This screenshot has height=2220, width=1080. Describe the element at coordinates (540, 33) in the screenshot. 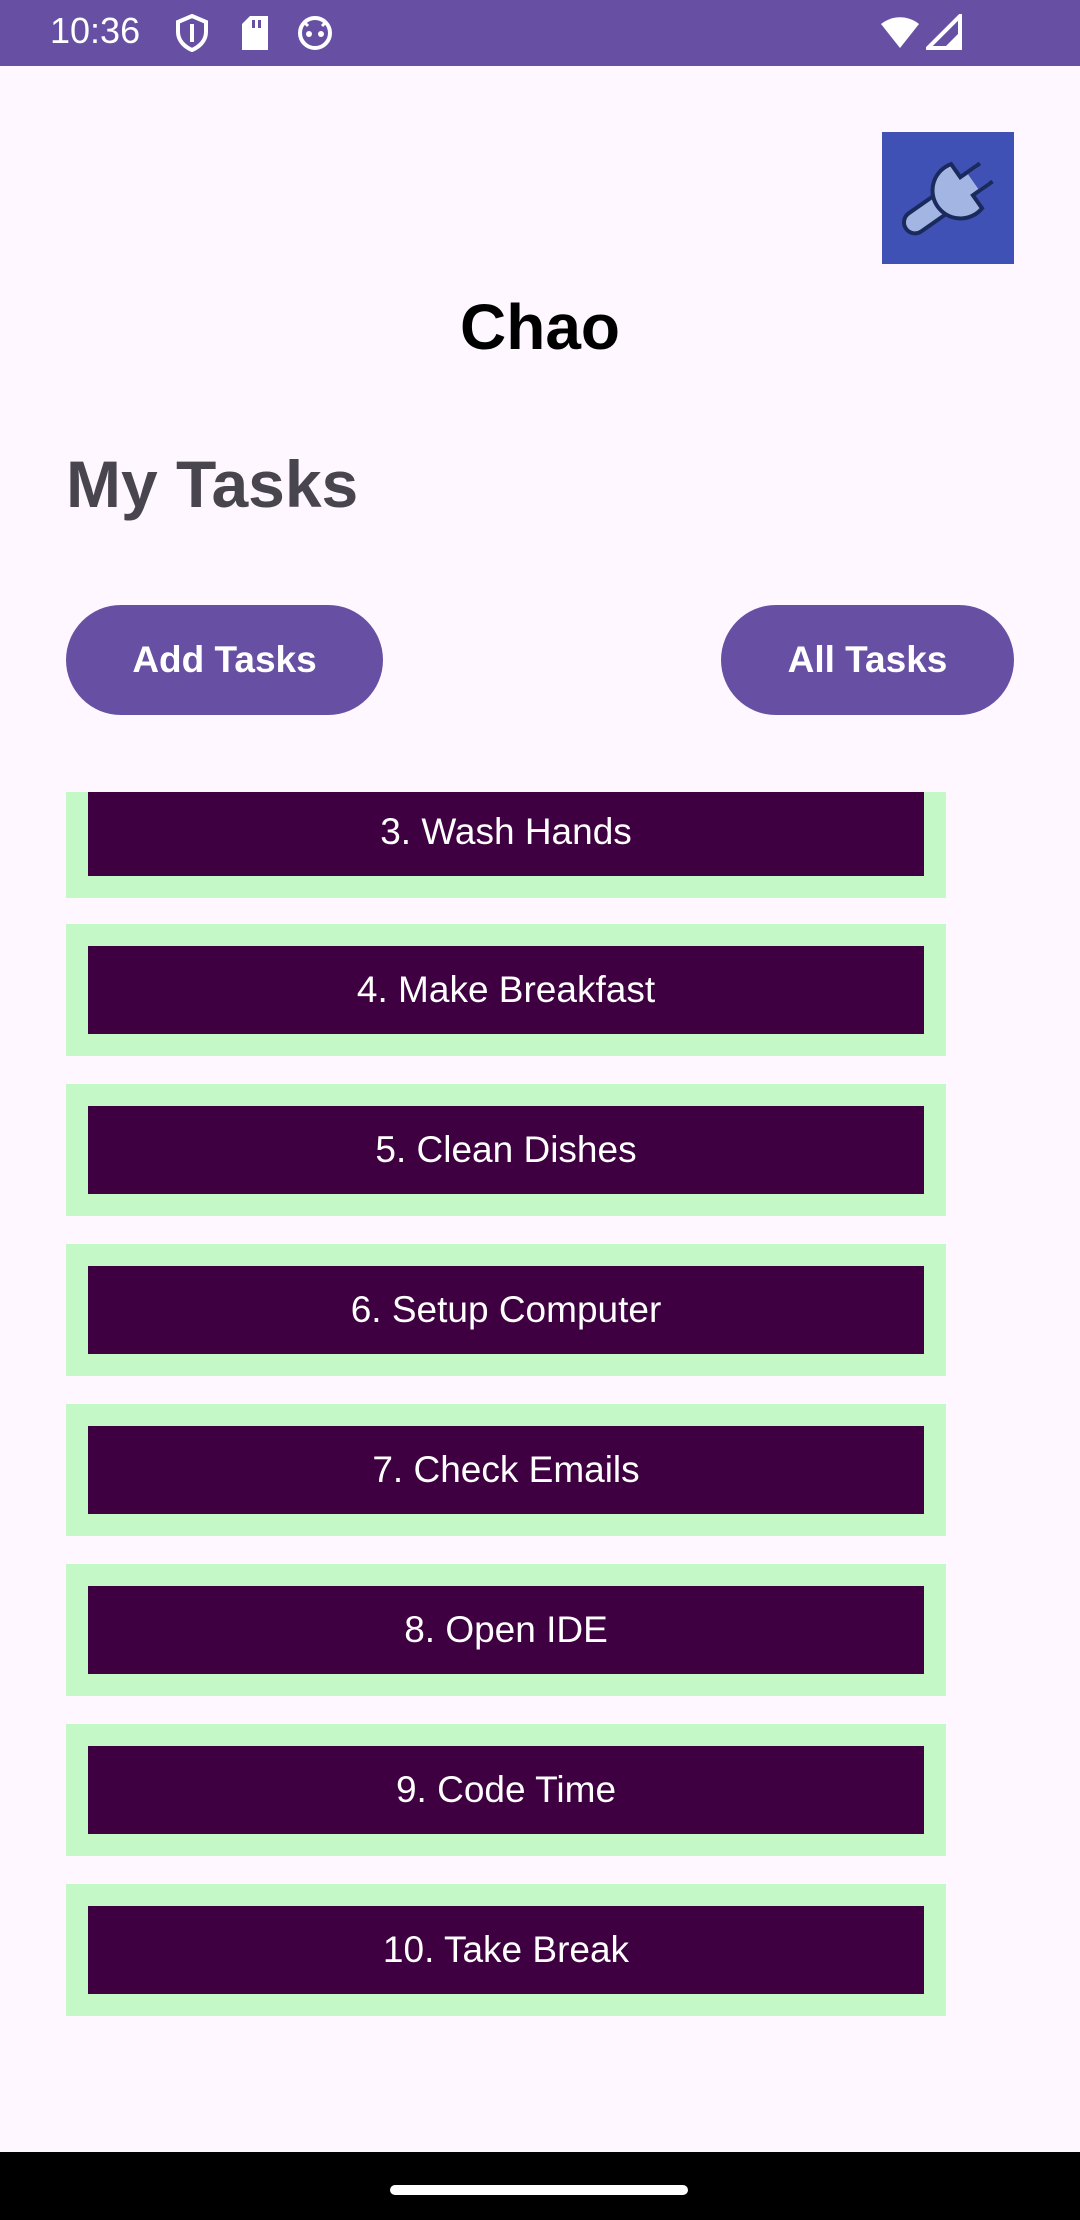

I see `status-bar: 10:36` at that location.